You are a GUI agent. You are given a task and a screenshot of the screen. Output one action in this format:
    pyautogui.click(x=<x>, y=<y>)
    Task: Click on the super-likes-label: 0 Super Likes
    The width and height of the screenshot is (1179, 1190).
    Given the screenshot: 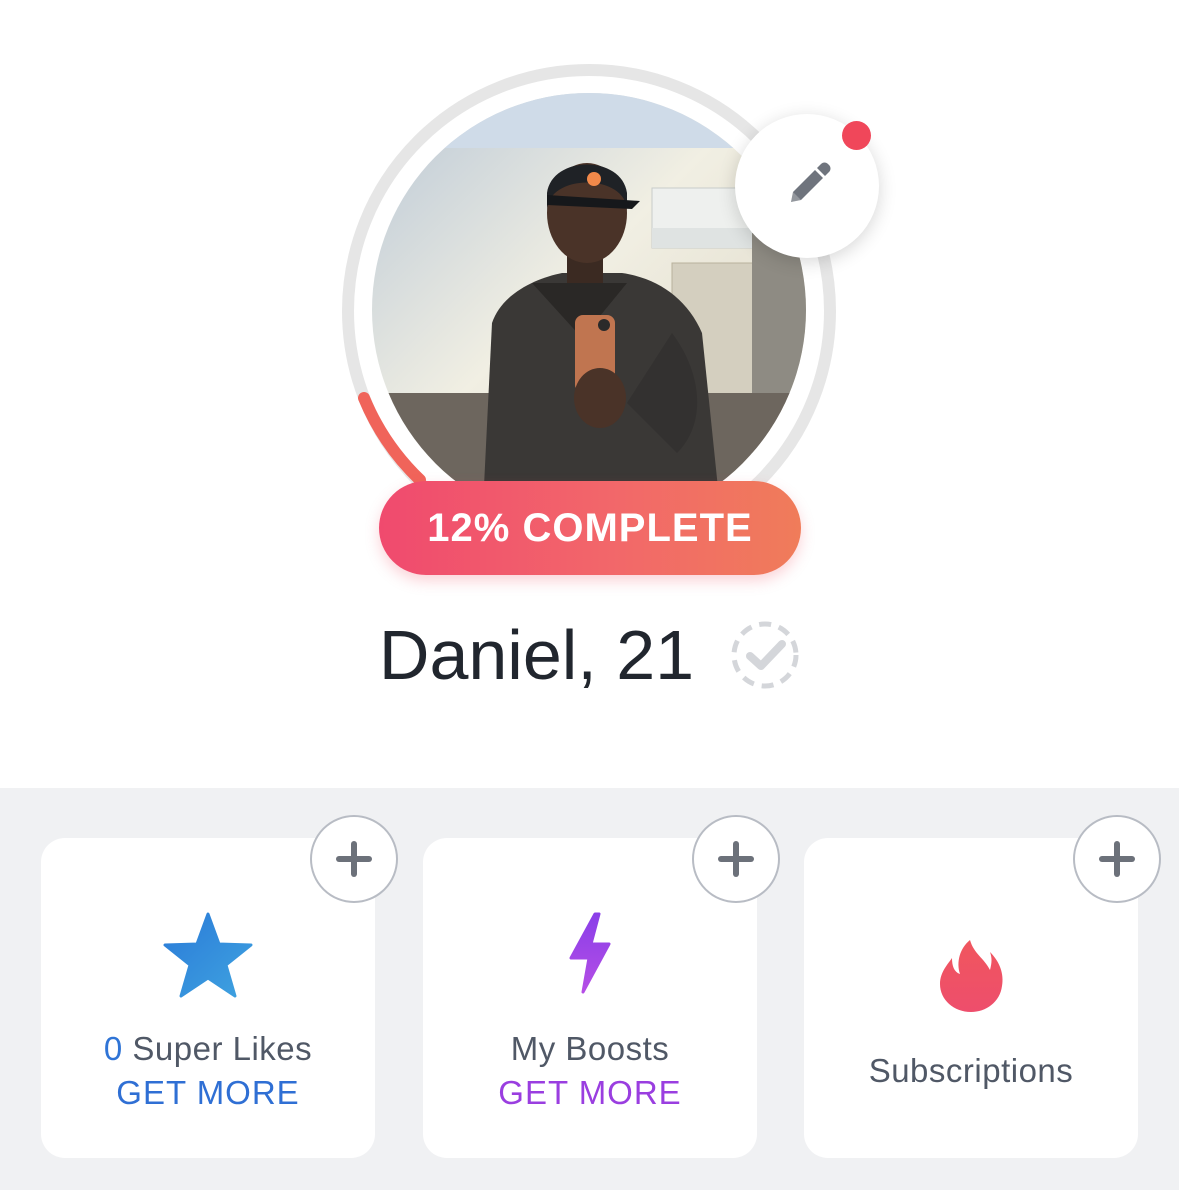 What is the action you would take?
    pyautogui.click(x=208, y=1049)
    